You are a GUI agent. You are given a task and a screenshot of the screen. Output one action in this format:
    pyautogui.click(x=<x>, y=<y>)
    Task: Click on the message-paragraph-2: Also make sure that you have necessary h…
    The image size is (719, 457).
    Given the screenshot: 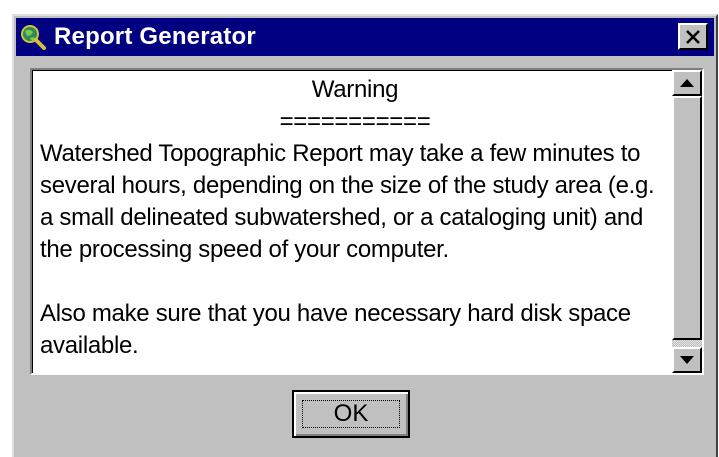 What is the action you would take?
    pyautogui.click(x=339, y=329)
    